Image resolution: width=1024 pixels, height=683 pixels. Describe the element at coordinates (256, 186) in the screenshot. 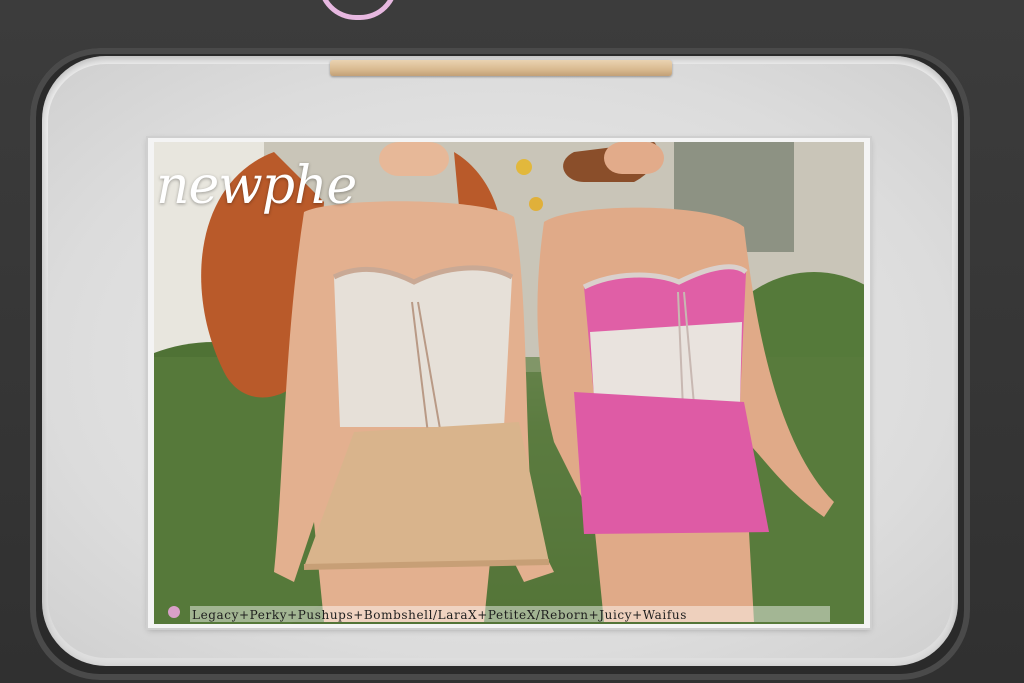

I see `brand-logo: newphe` at that location.